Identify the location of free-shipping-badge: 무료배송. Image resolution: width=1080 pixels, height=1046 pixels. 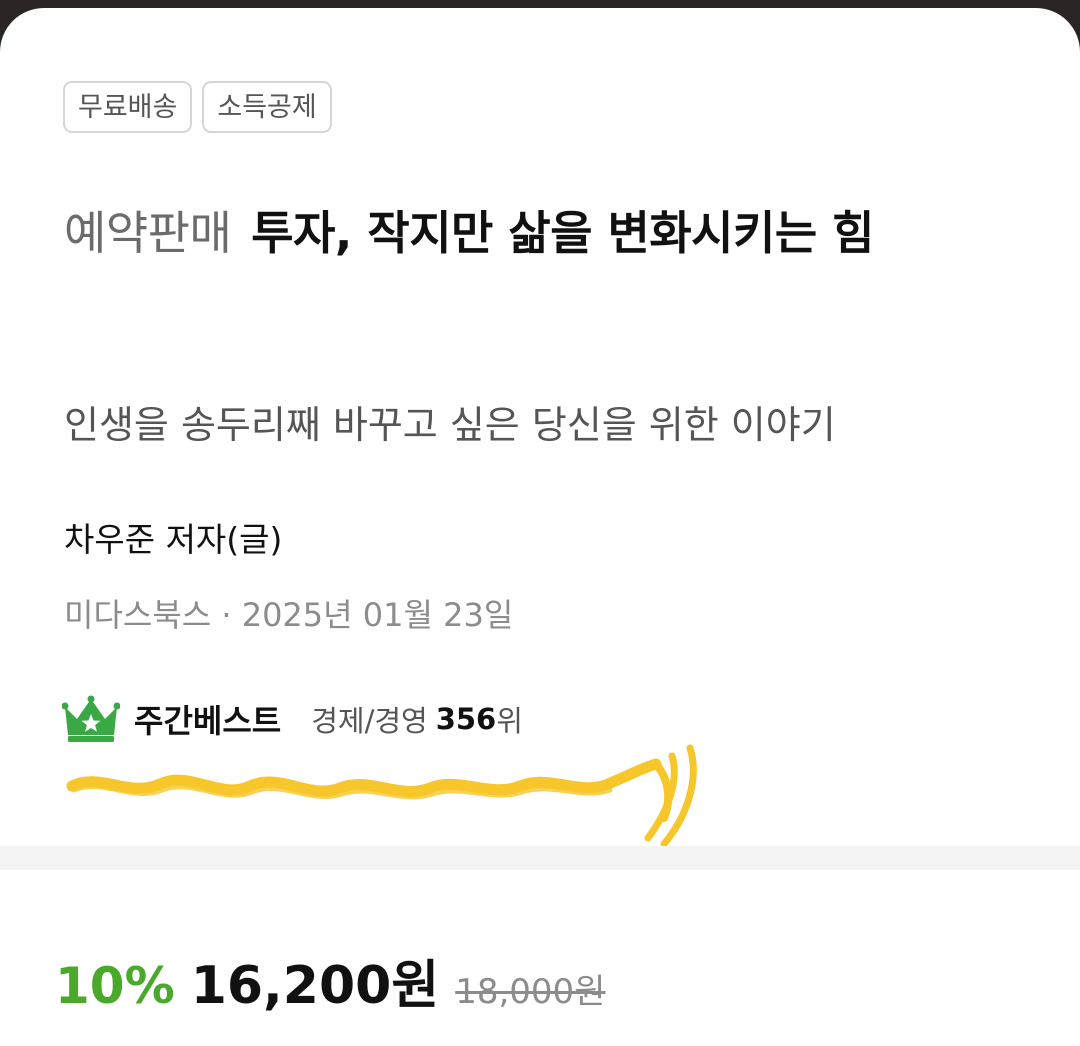
(128, 107).